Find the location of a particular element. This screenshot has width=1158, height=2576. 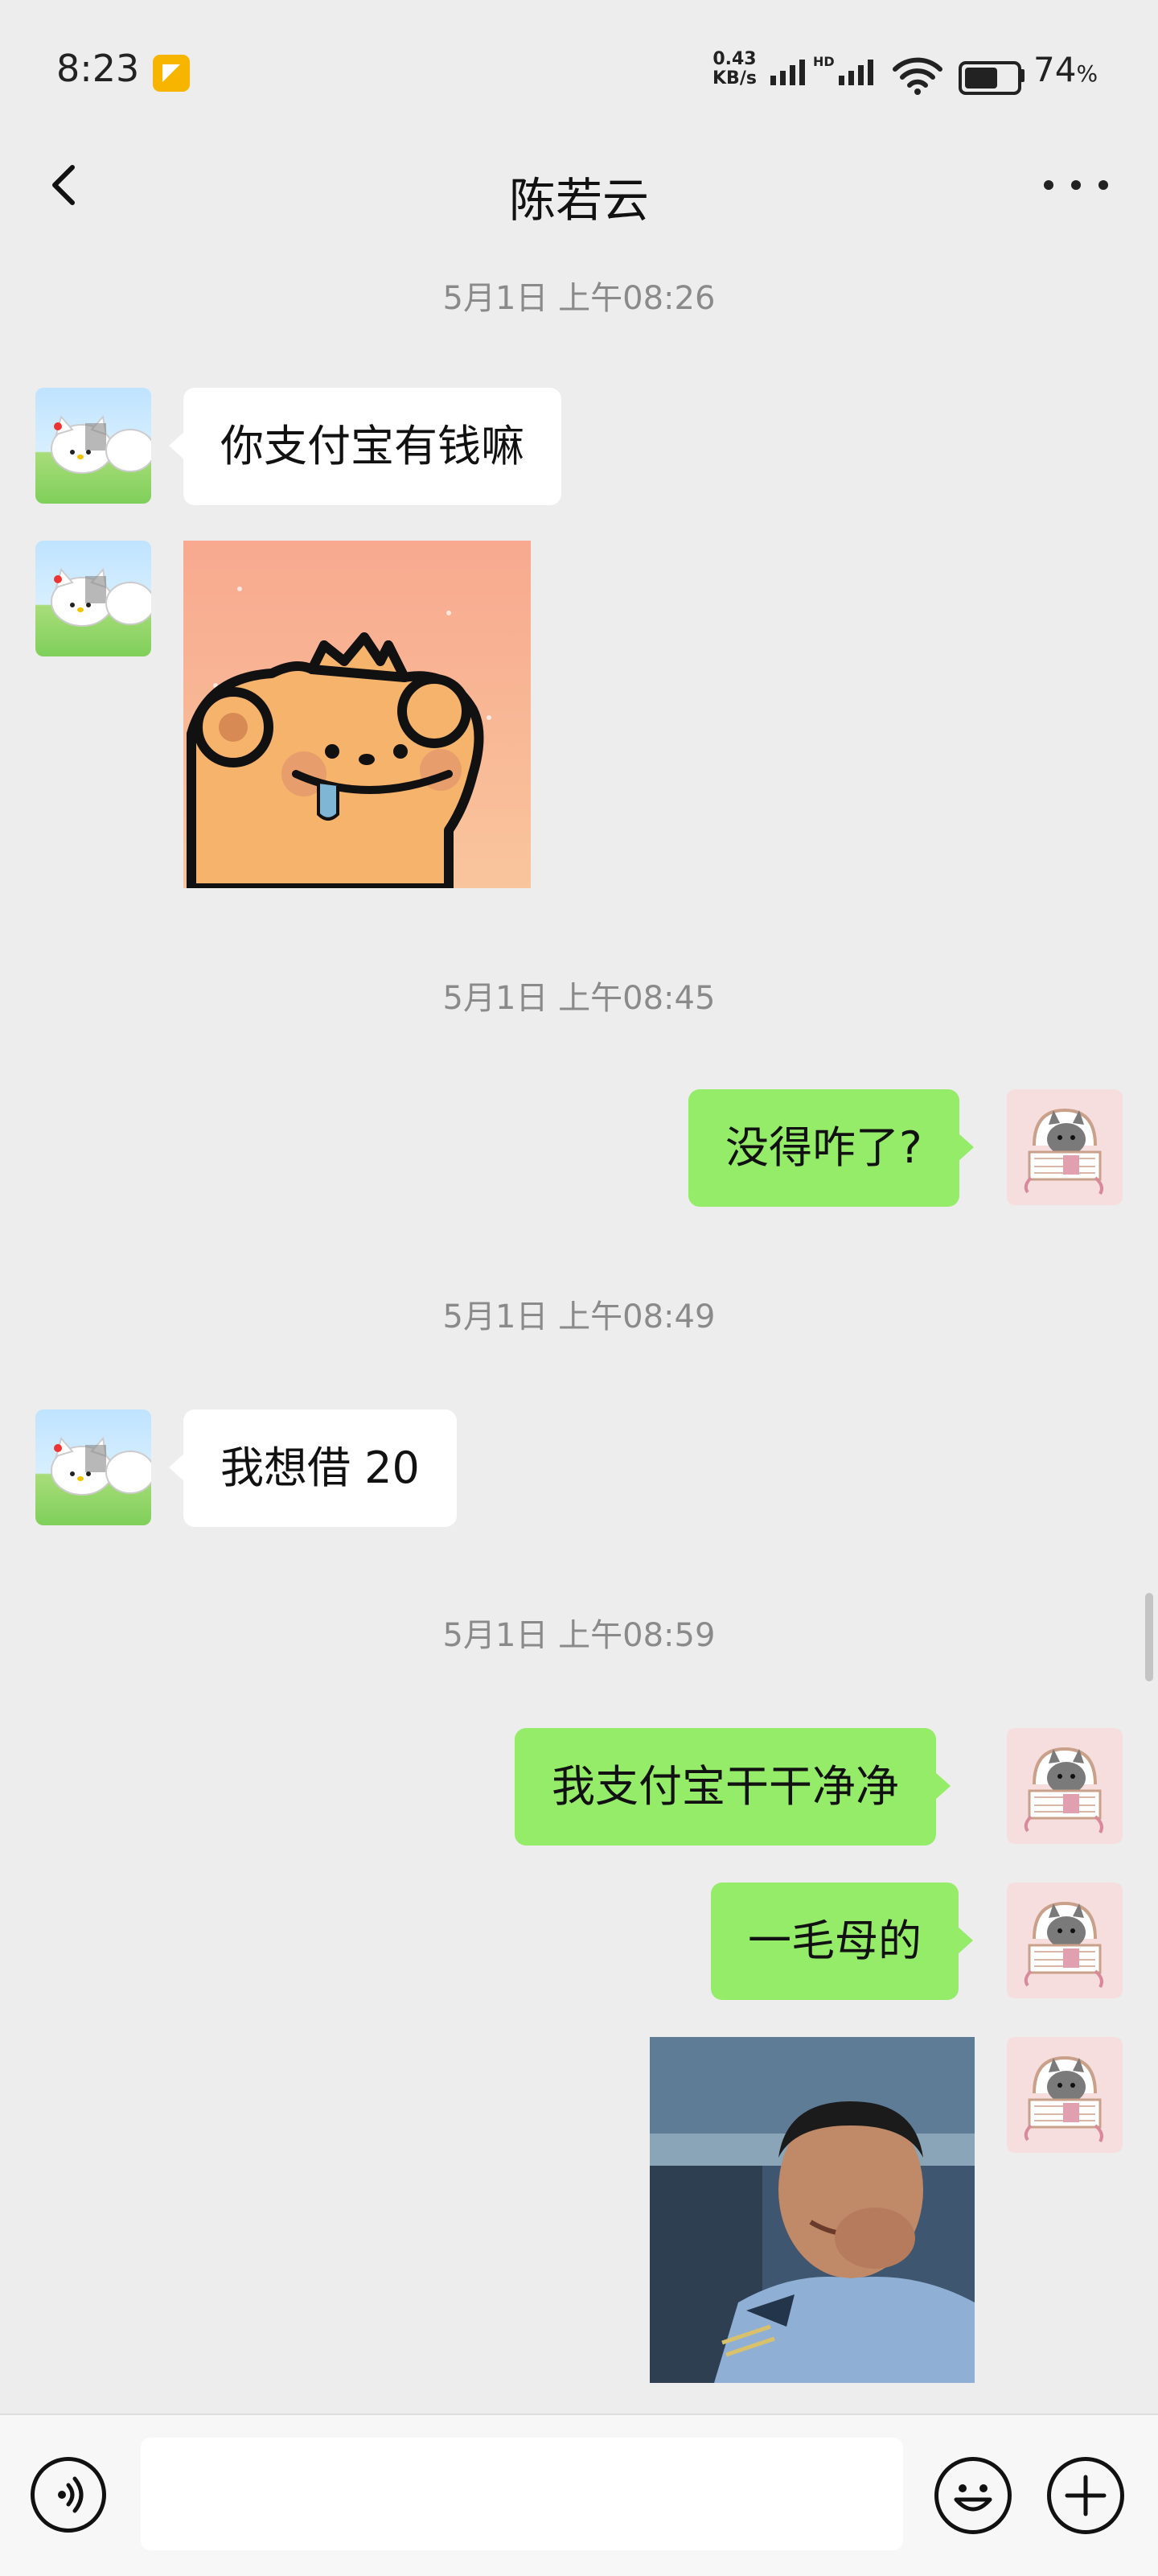

hd-label: HD is located at coordinates (824, 61).